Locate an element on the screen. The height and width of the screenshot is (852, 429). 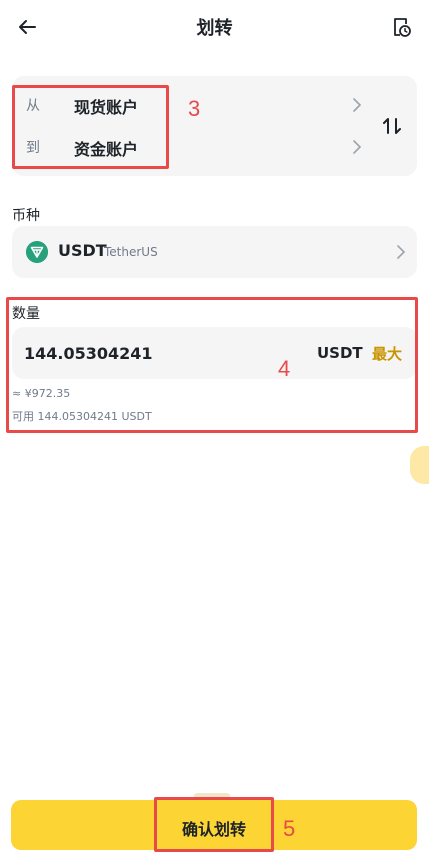
header: 划转 is located at coordinates (214, 28).